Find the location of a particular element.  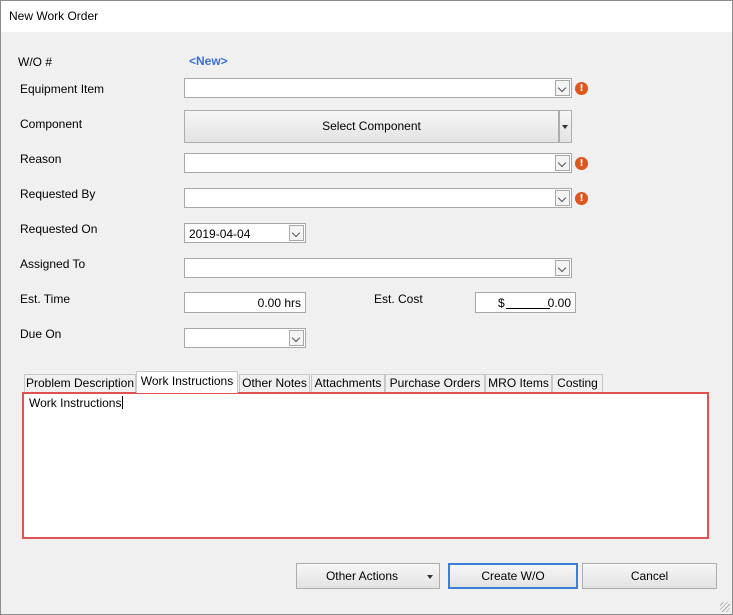

due-on-label: Due On is located at coordinates (41, 334).